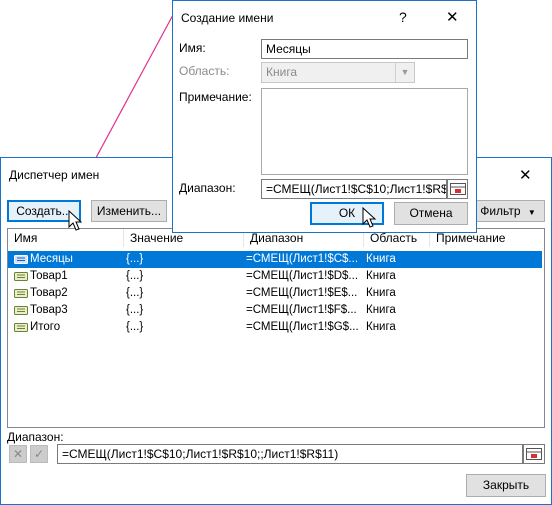 The width and height of the screenshot is (552, 505). Describe the element at coordinates (338, 72) in the screenshot. I see `scope-select: Книга ▼` at that location.